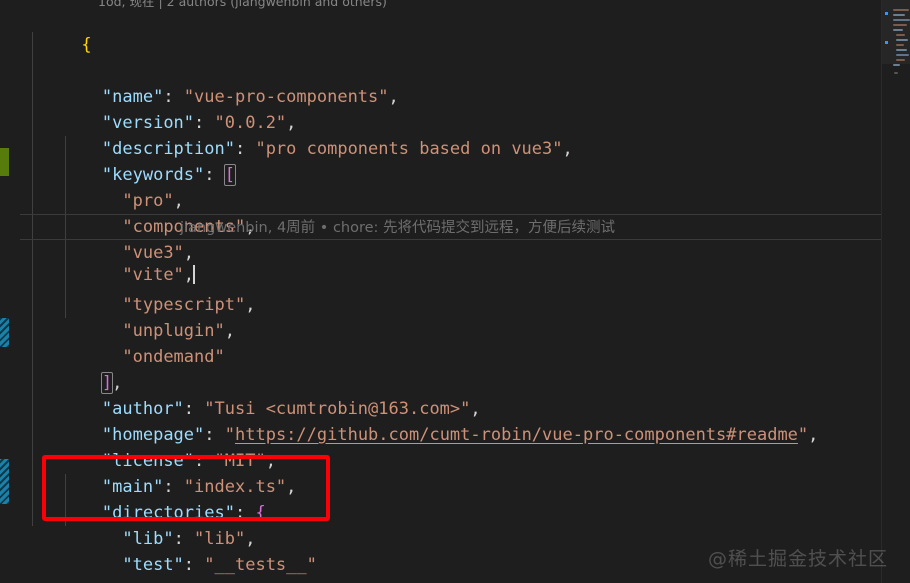 The width and height of the screenshot is (910, 583). Describe the element at coordinates (153, 565) in the screenshot. I see `token-key-test: "test"` at that location.